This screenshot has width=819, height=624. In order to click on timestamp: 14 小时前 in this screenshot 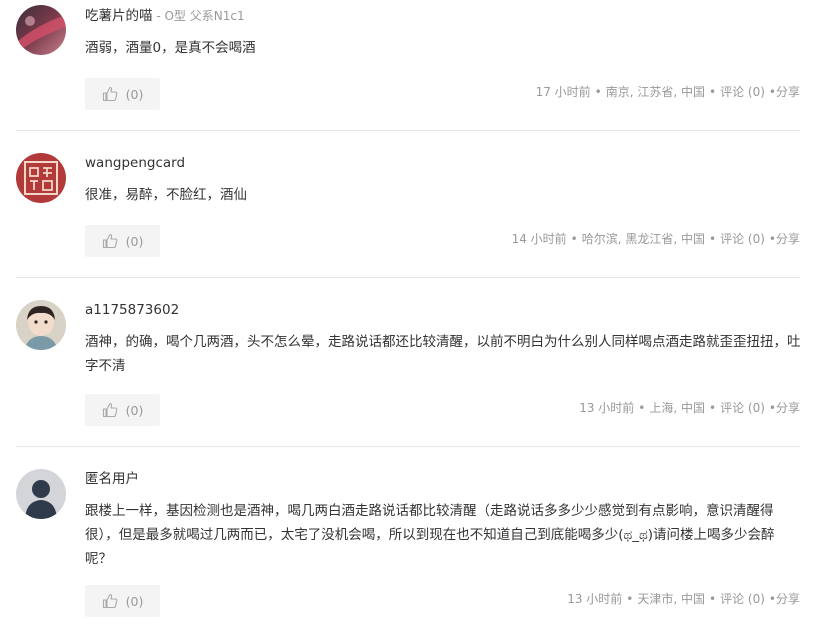, I will do `click(539, 239)`.